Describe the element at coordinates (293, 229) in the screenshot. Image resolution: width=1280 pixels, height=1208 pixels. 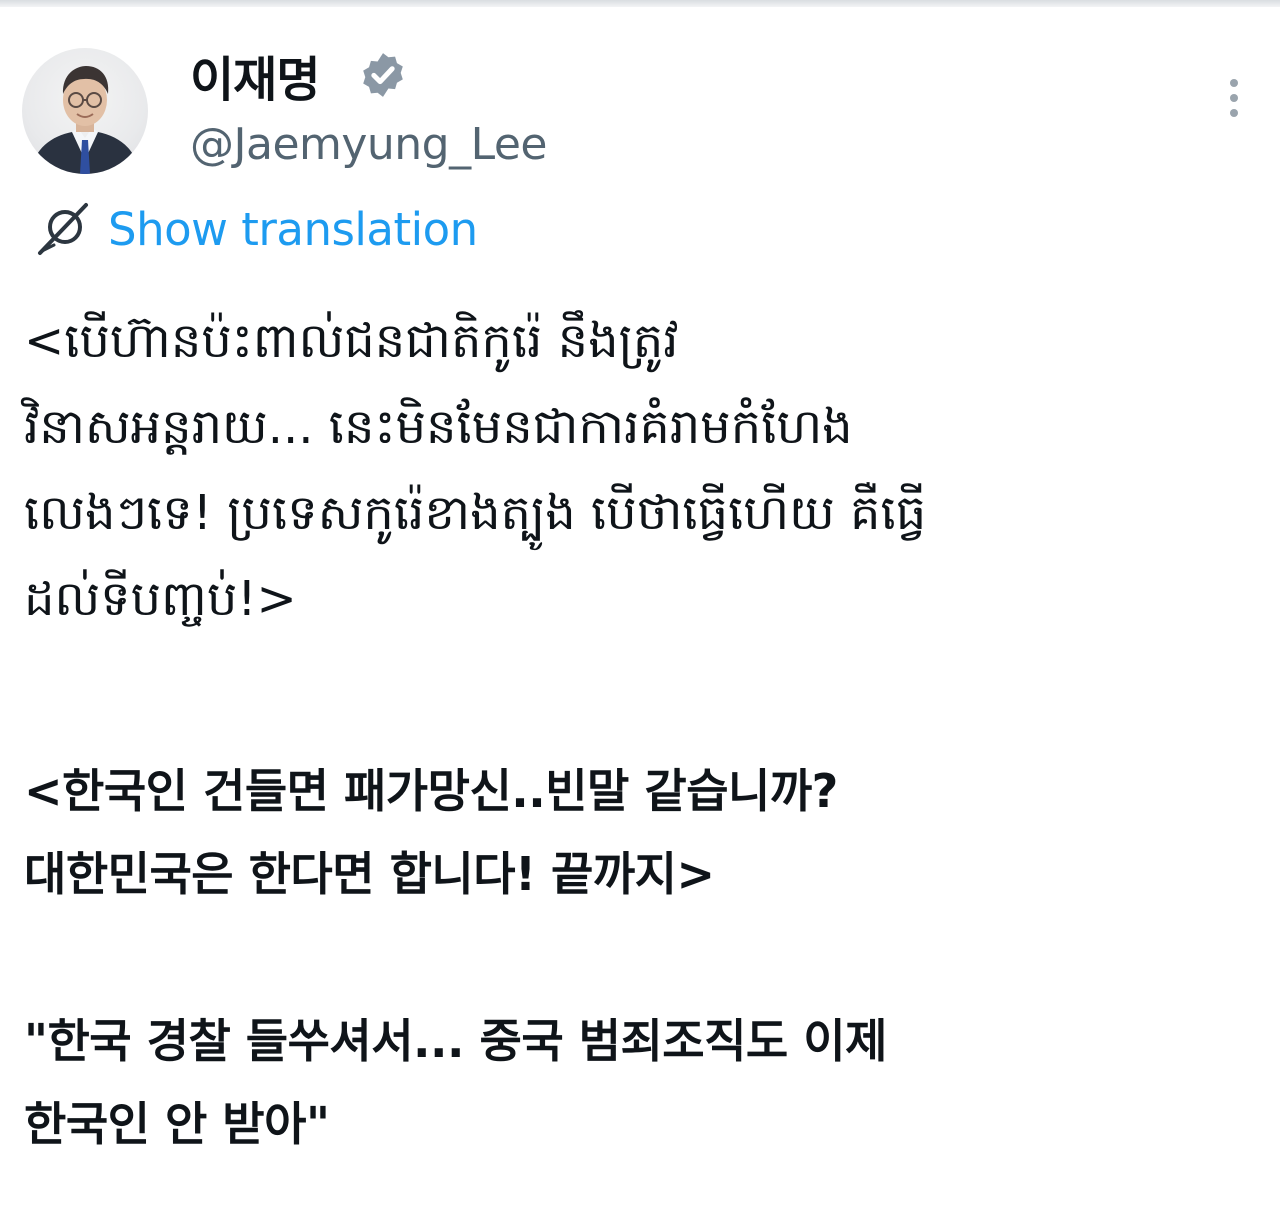
I see `show-translation-label: Show translation` at that location.